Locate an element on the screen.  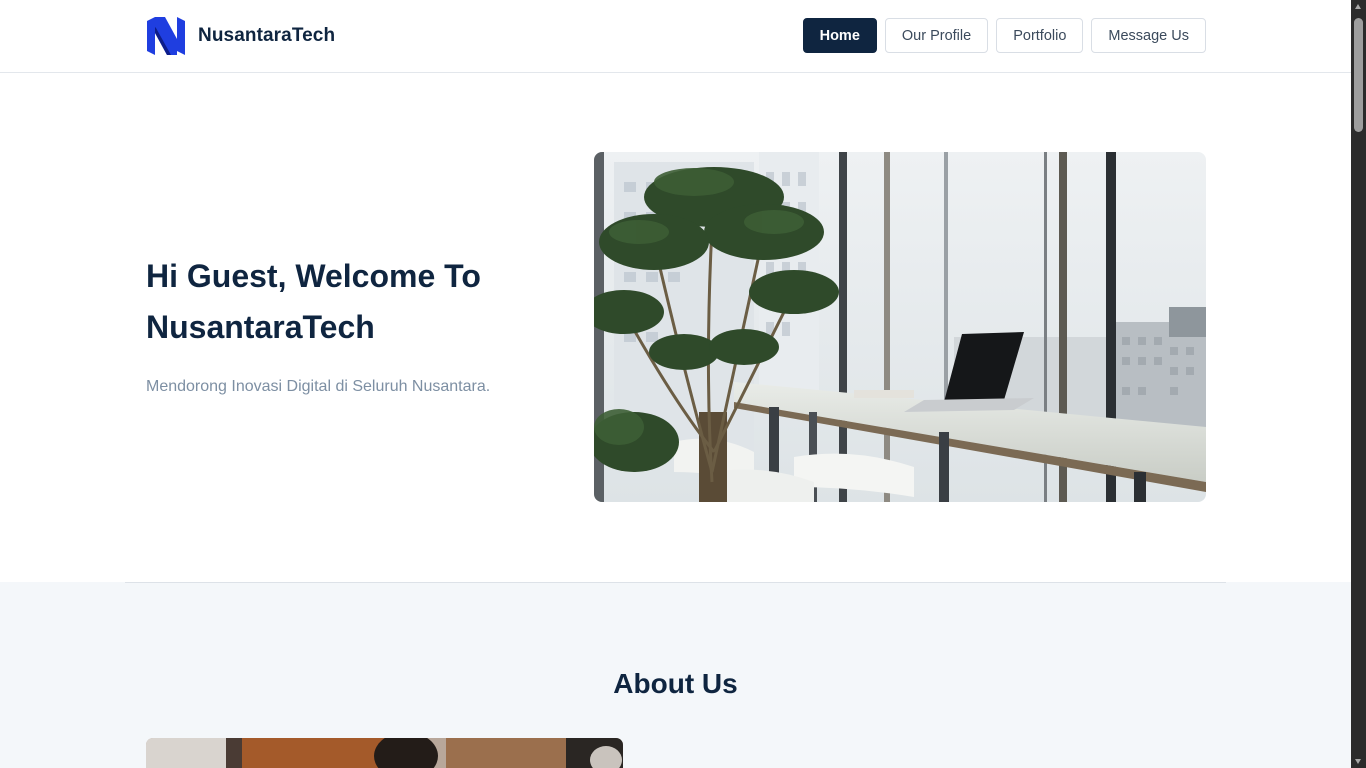
nav-home-button: Home is located at coordinates (839, 35).